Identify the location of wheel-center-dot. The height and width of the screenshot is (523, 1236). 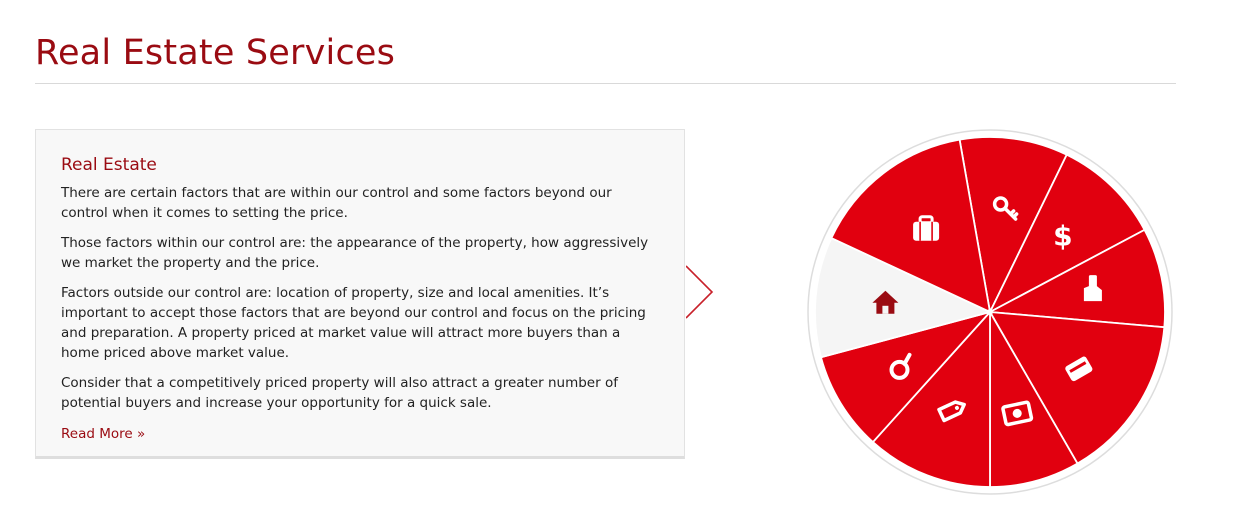
(990, 312).